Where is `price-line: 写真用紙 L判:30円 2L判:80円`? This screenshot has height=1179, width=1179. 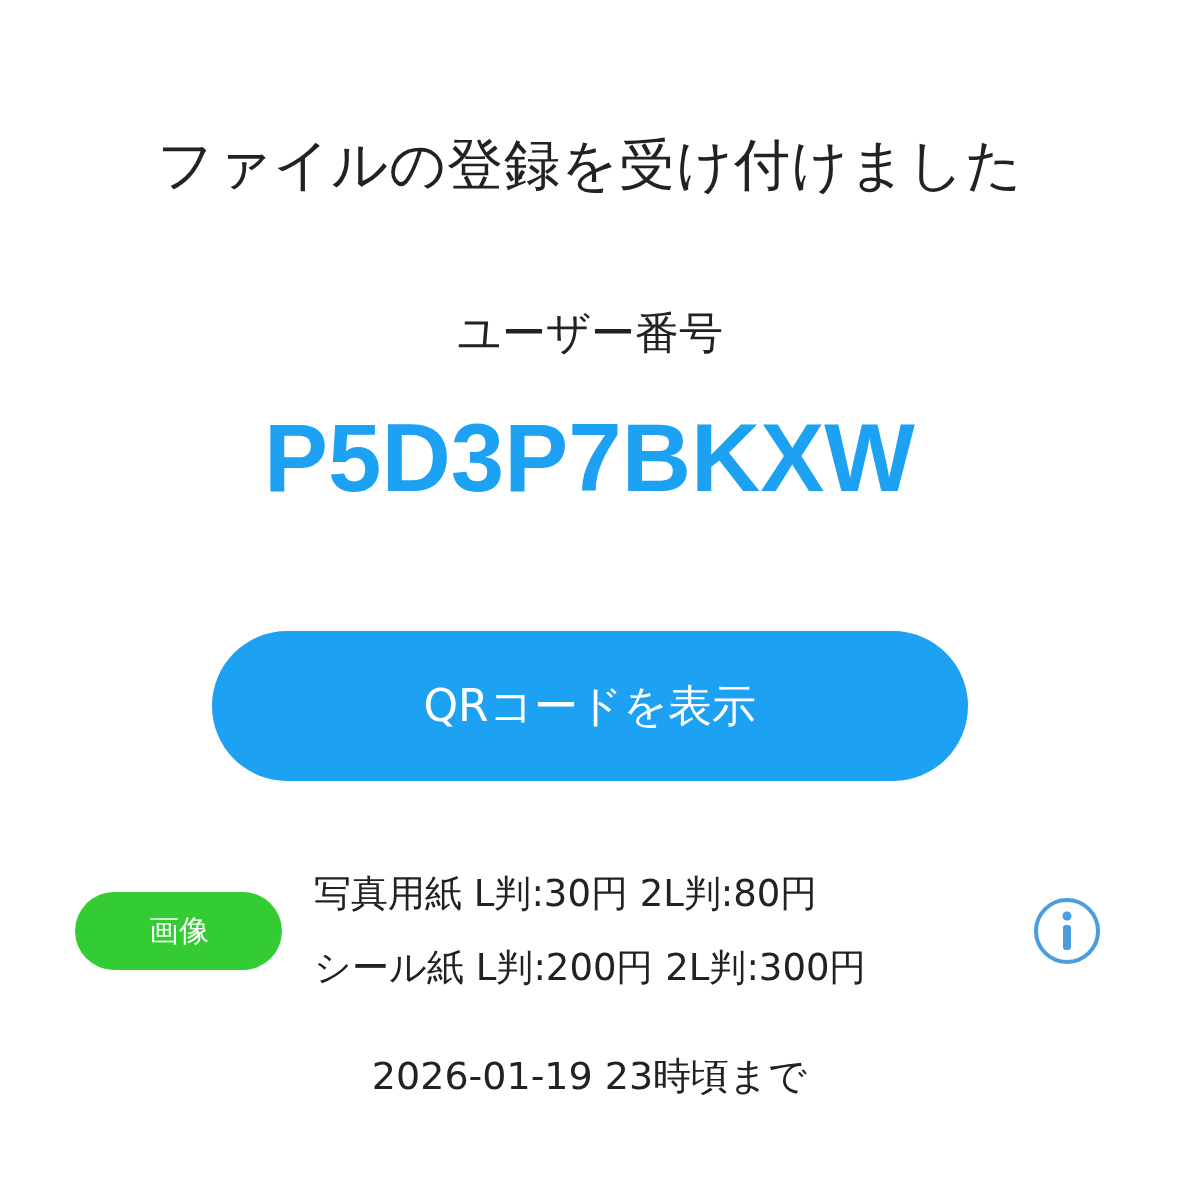 price-line: 写真用紙 L判:30円 2L判:80円 is located at coordinates (566, 894).